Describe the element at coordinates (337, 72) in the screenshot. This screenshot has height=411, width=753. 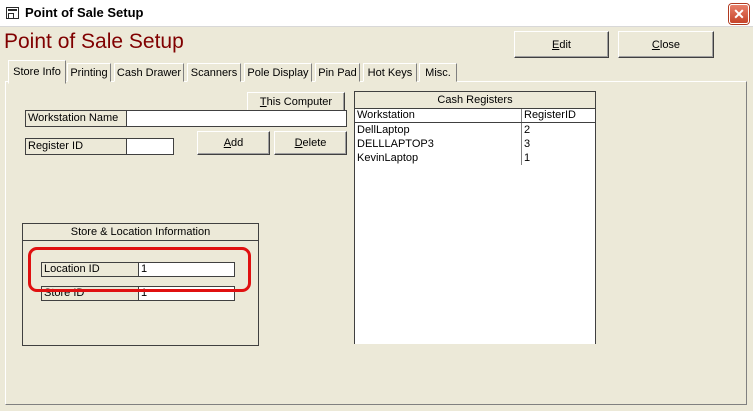
I see `tab-pin-pad: Pin Pad` at that location.